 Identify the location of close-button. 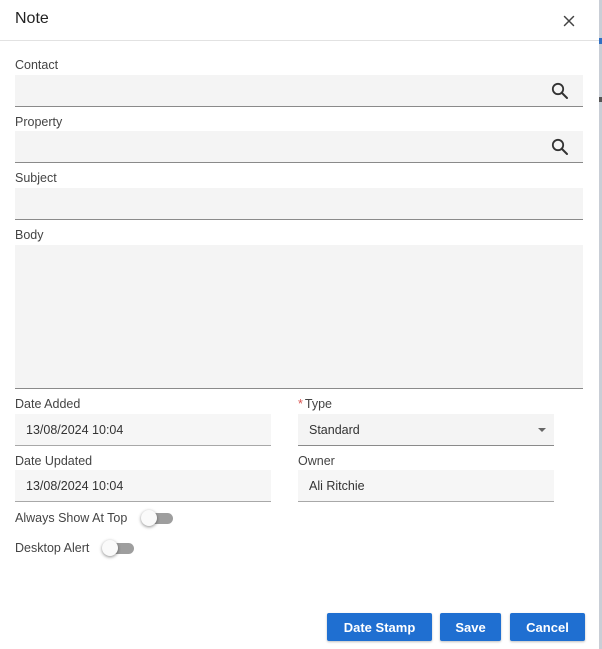
(569, 21).